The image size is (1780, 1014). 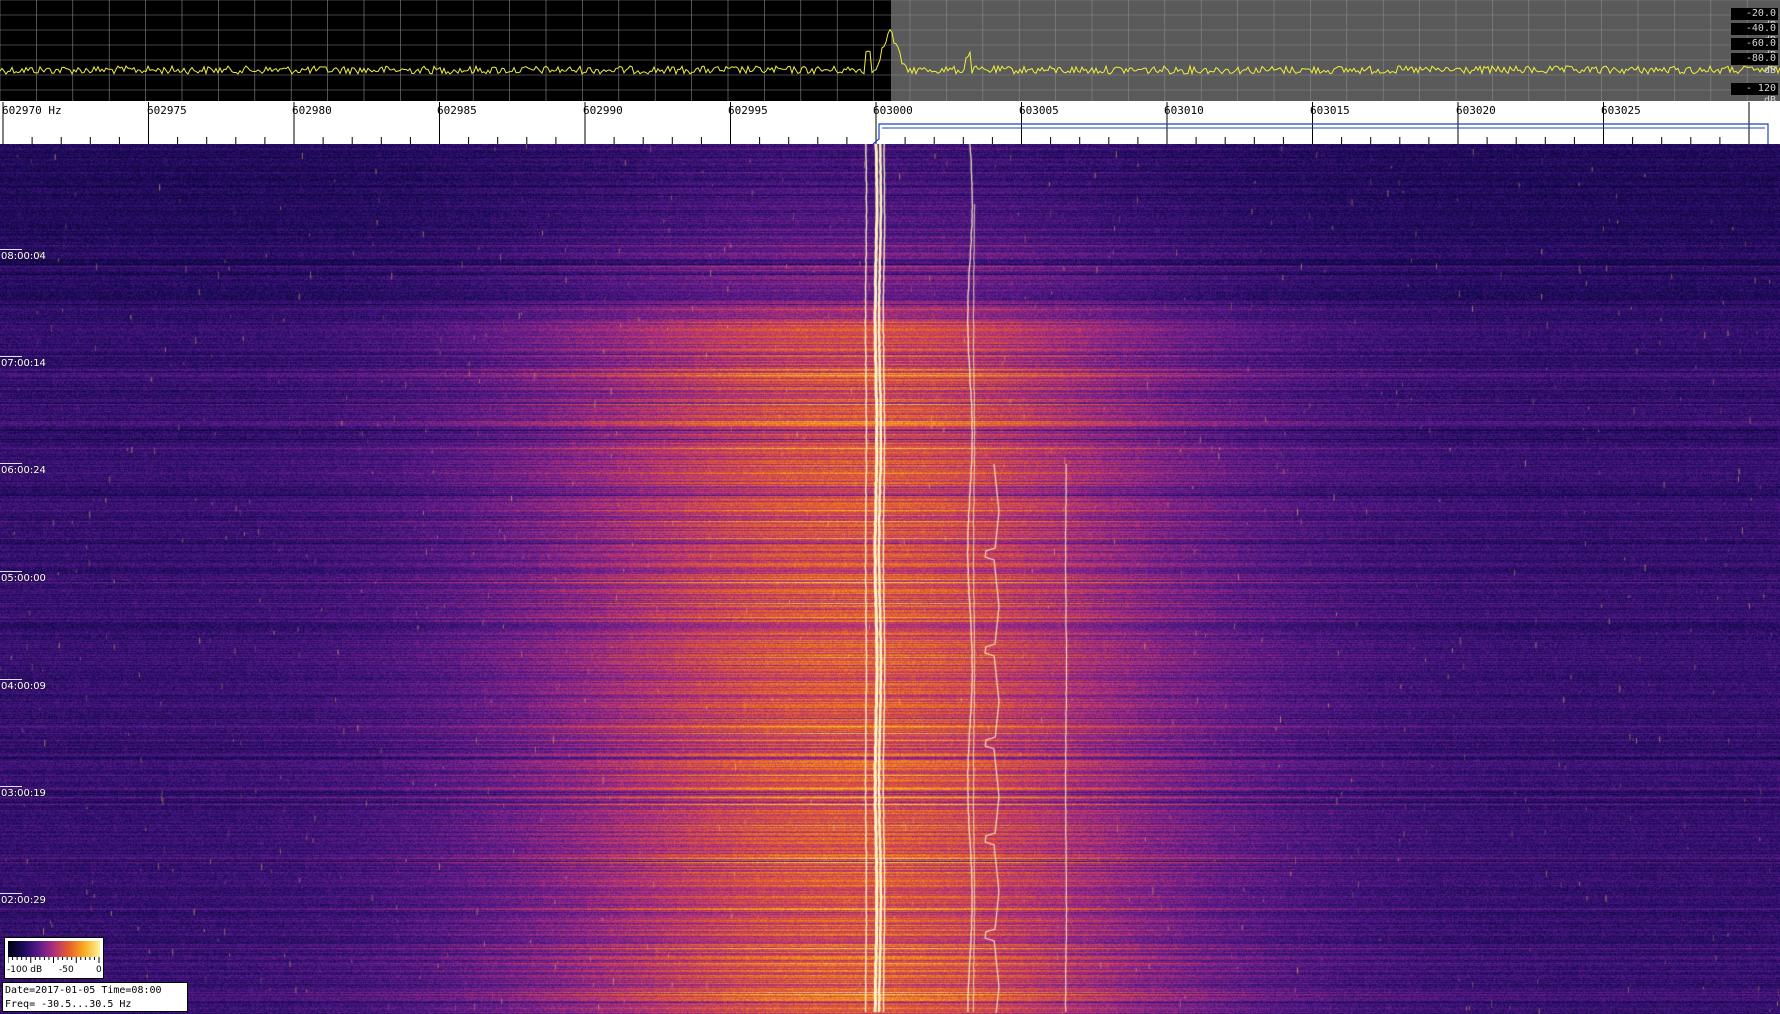 What do you see at coordinates (1330, 110) in the screenshot?
I see `frequency-label: 603015` at bounding box center [1330, 110].